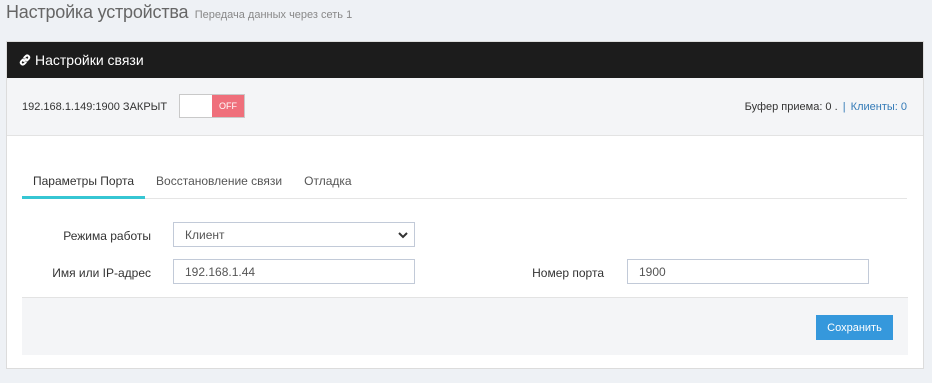 Image resolution: width=932 pixels, height=383 pixels. I want to click on tab-debug: Отладка, so click(327, 183).